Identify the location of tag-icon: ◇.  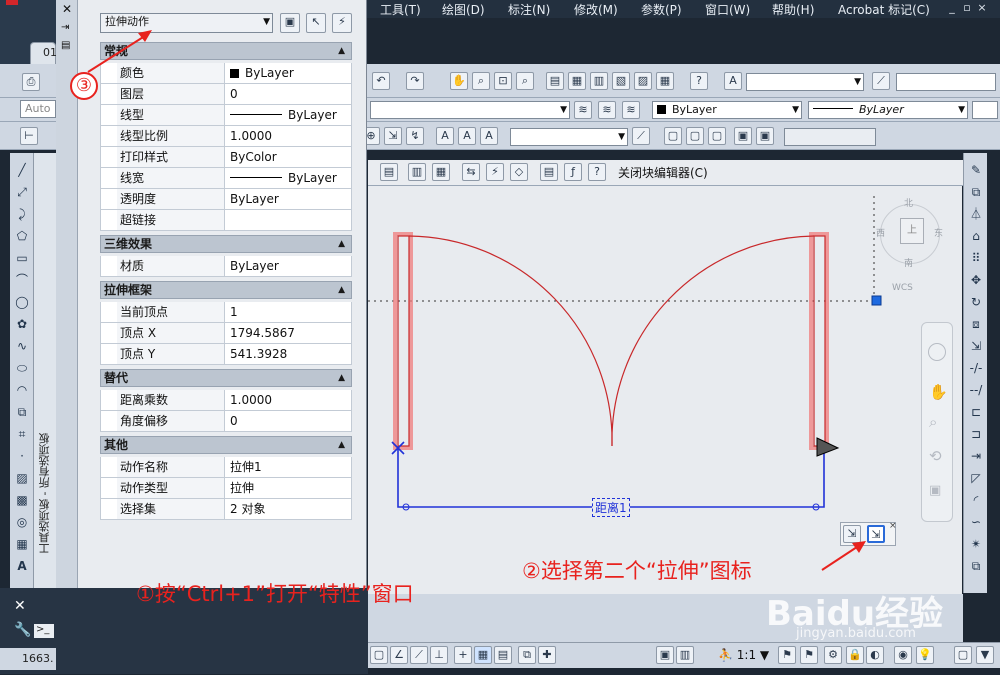
(519, 172).